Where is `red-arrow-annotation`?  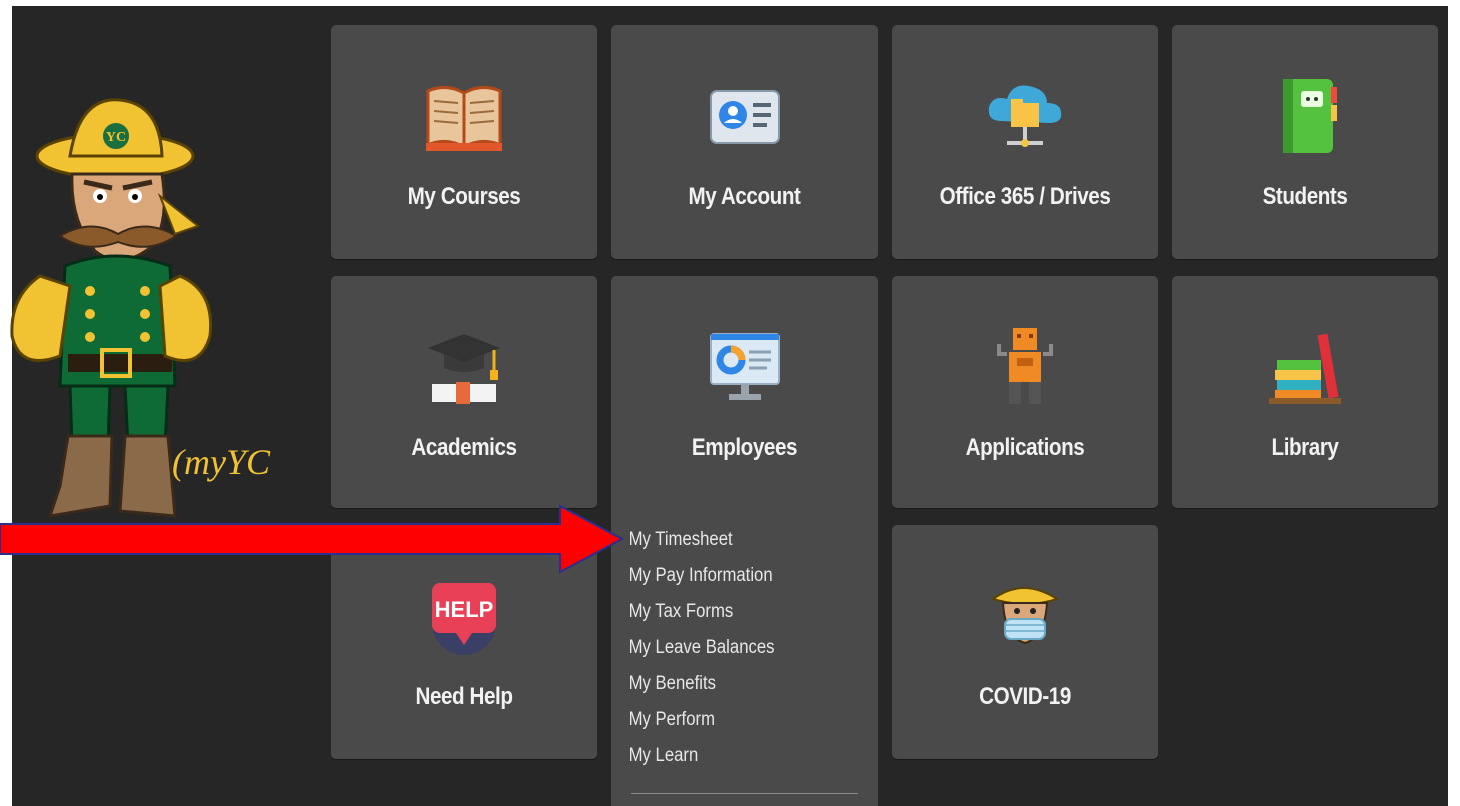
red-arrow-annotation is located at coordinates (312, 539).